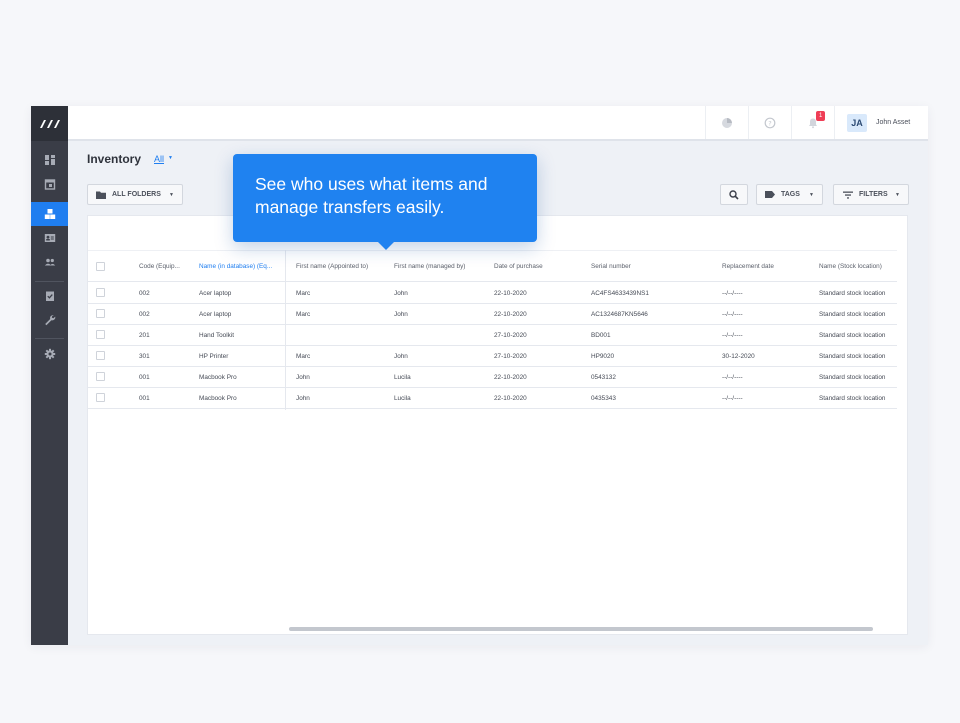  I want to click on boxes-icon, so click(49, 214).